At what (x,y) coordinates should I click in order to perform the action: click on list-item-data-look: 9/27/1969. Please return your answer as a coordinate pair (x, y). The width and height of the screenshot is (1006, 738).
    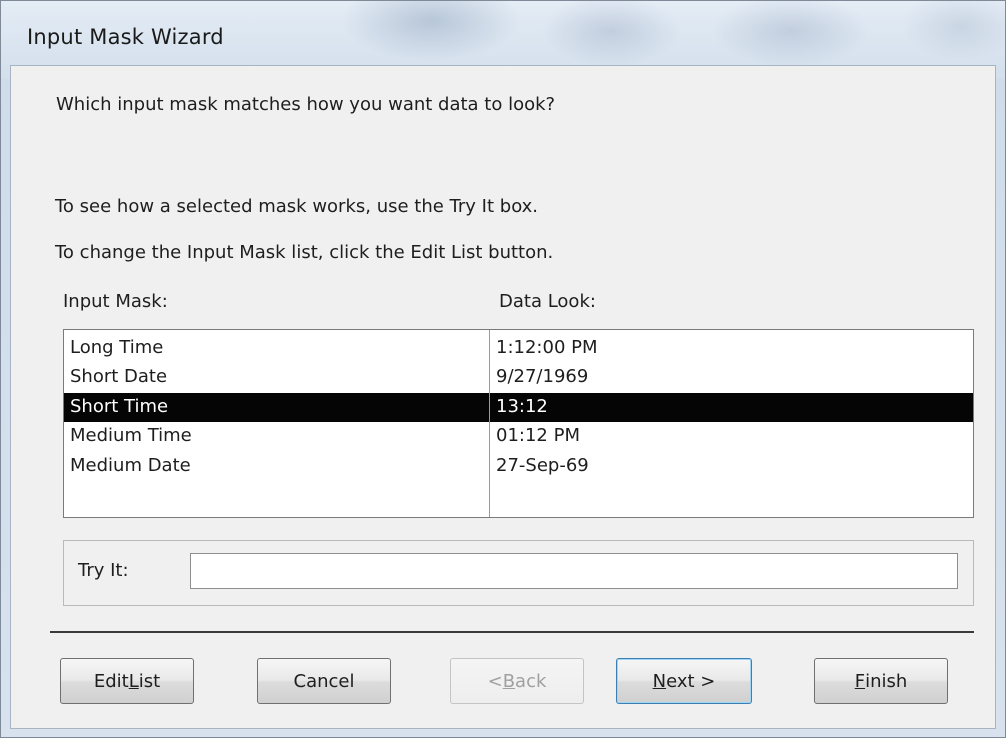
    Looking at the image, I should click on (542, 376).